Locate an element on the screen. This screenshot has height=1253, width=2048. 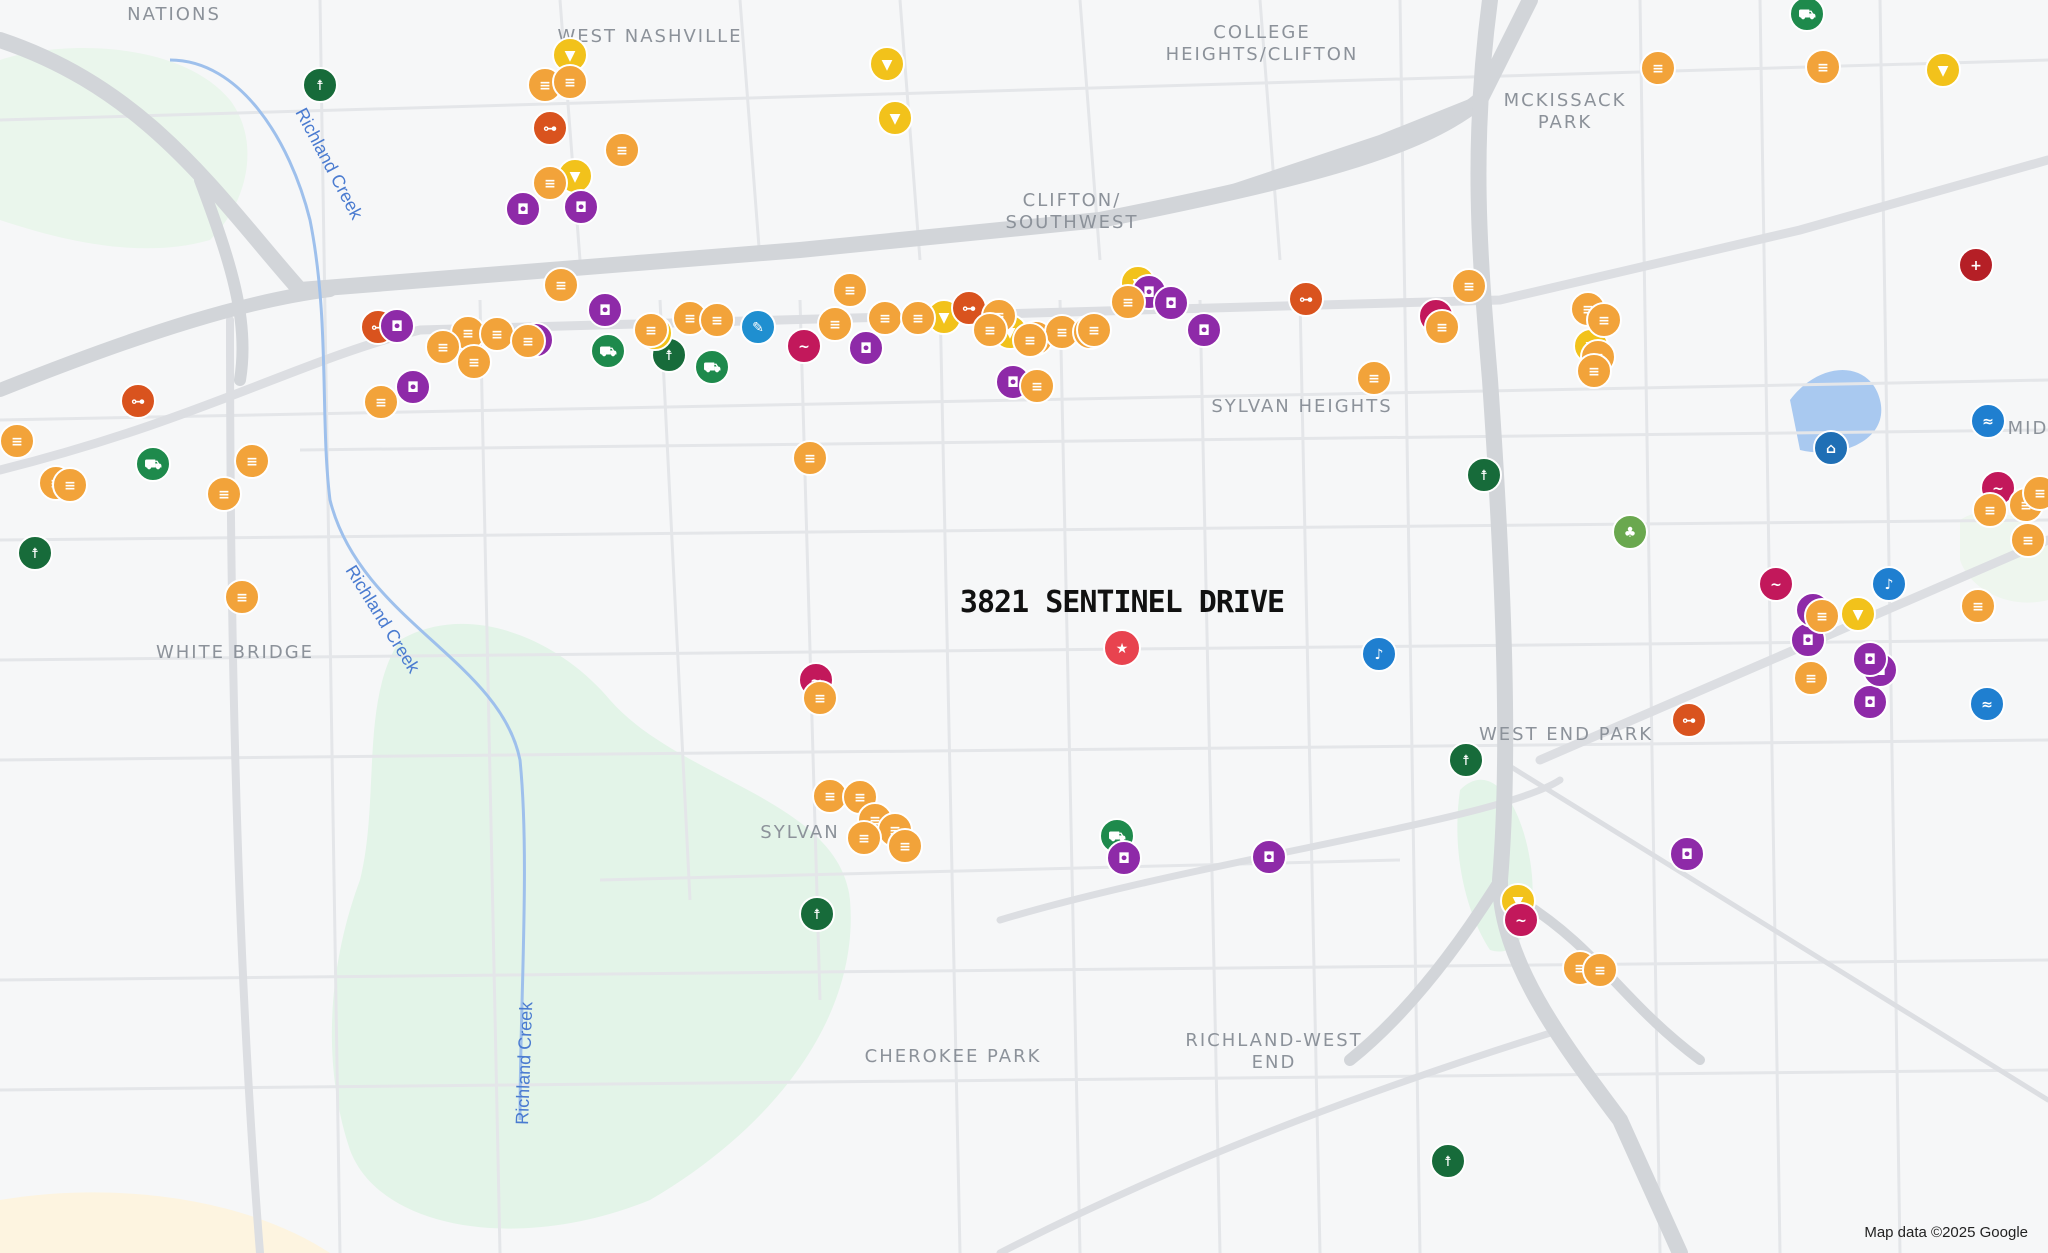
fork-knife-icon-marker-7: ≡ is located at coordinates (443, 347).